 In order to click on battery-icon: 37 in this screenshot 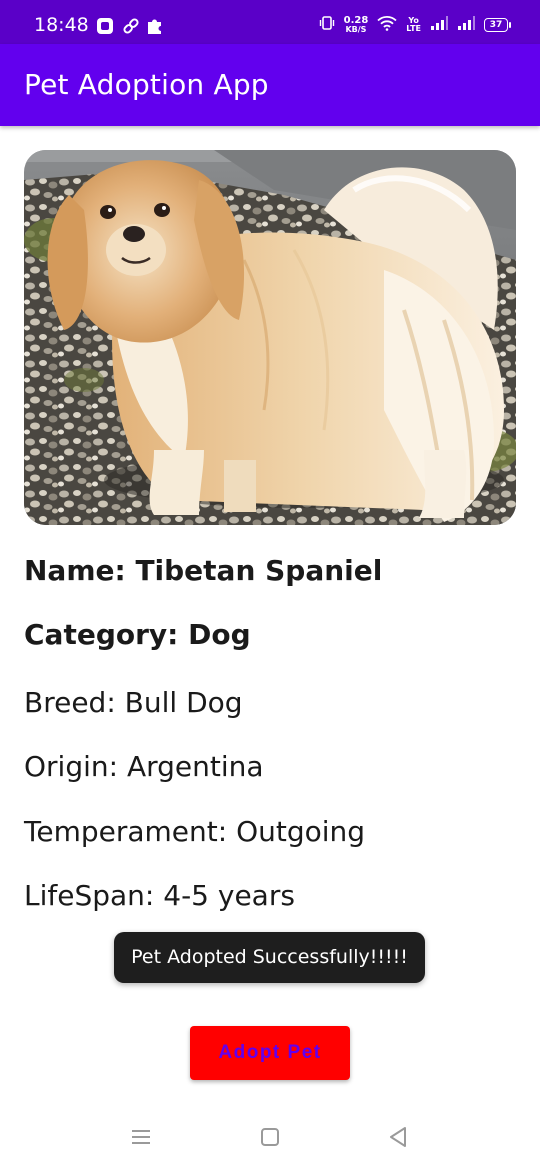, I will do `click(497, 25)`.